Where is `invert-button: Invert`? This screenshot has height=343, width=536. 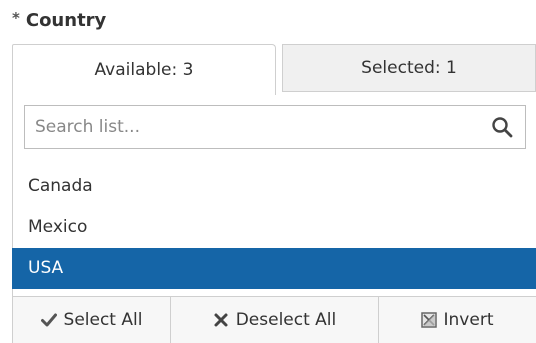 invert-button: Invert is located at coordinates (457, 320).